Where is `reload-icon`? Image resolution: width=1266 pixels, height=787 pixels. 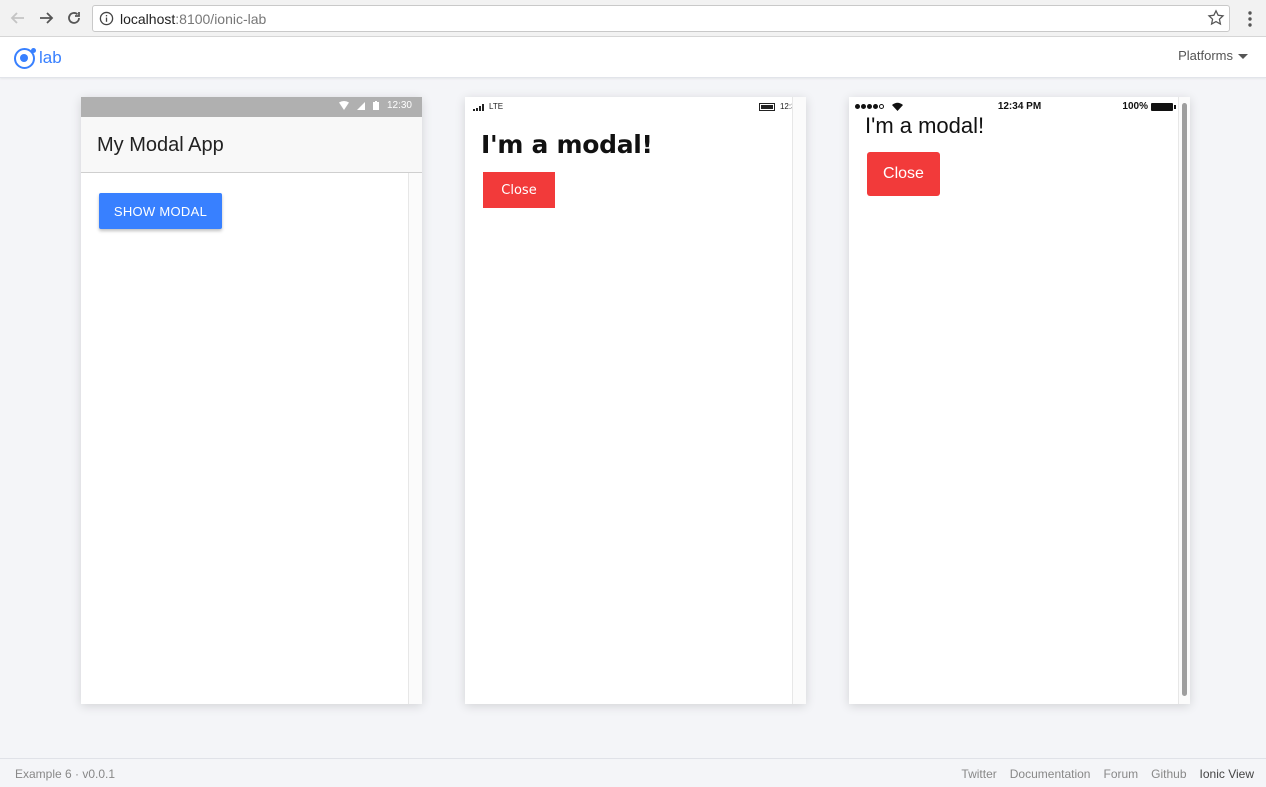
reload-icon is located at coordinates (74, 18).